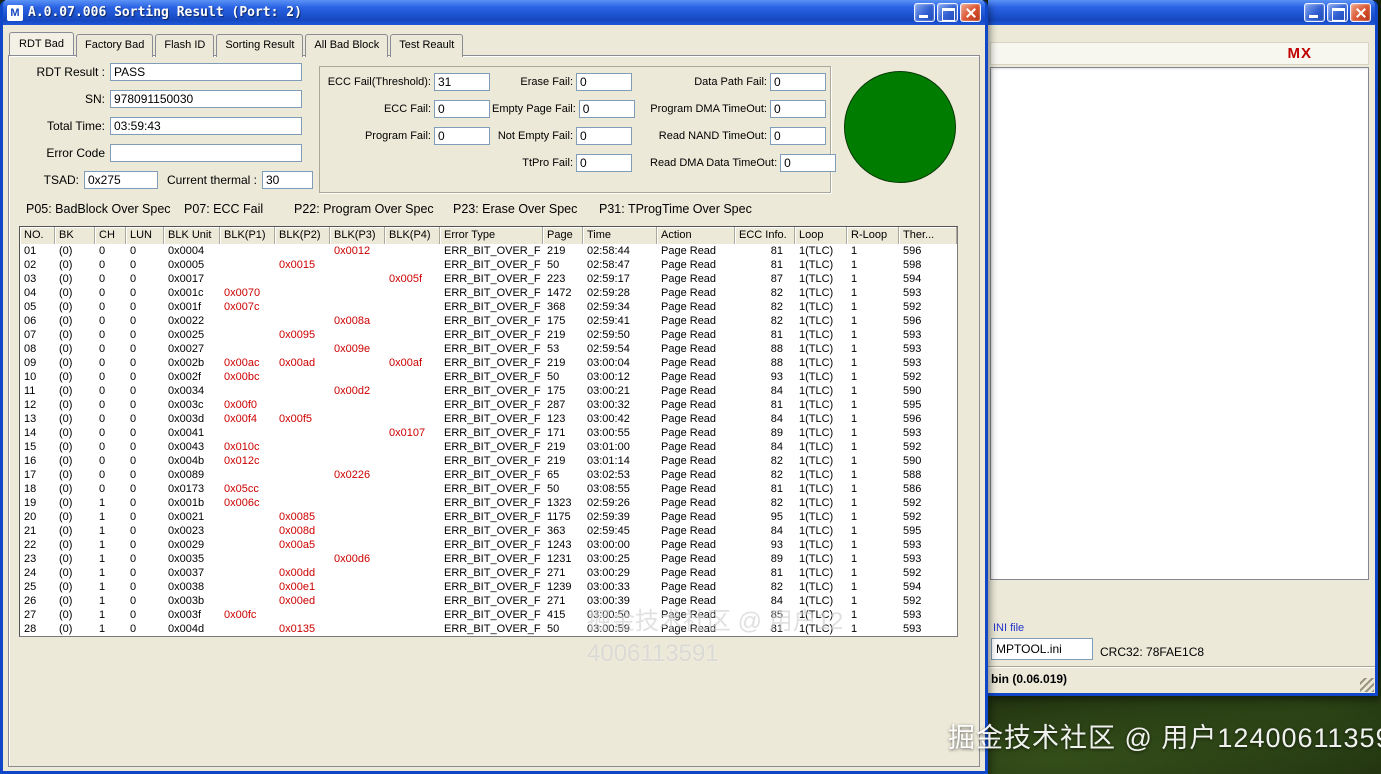 The width and height of the screenshot is (1381, 774). I want to click on table-cell: (0), so click(66, 279).